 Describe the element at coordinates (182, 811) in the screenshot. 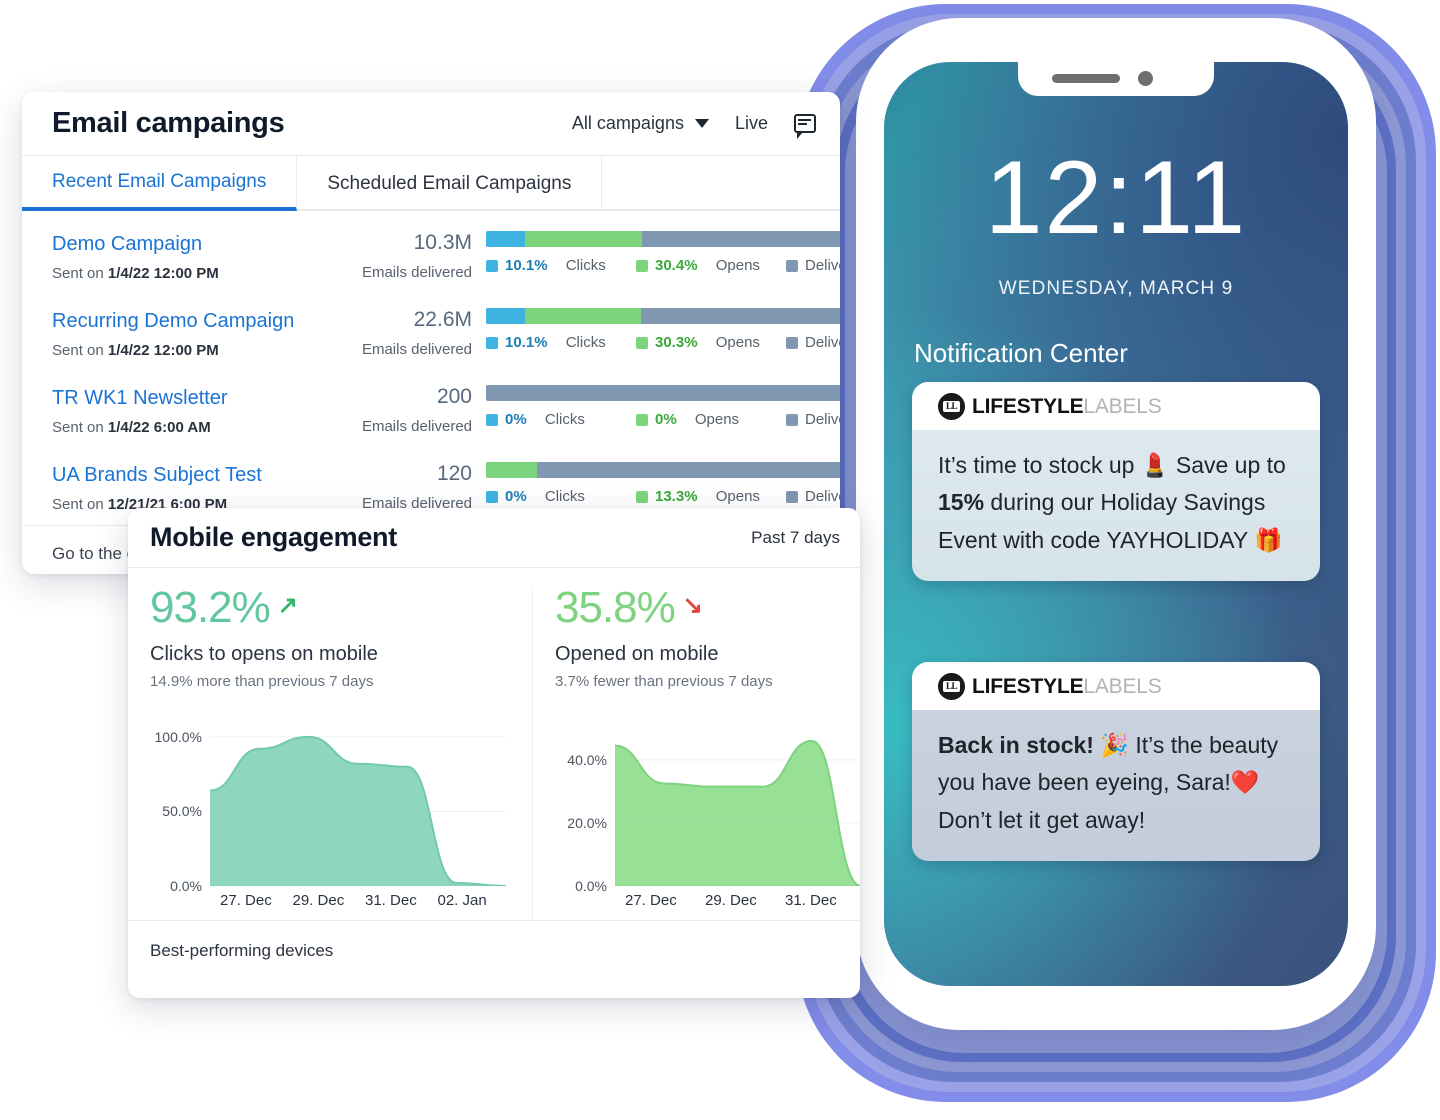

I see `y-axis-tick: 50.0%` at that location.